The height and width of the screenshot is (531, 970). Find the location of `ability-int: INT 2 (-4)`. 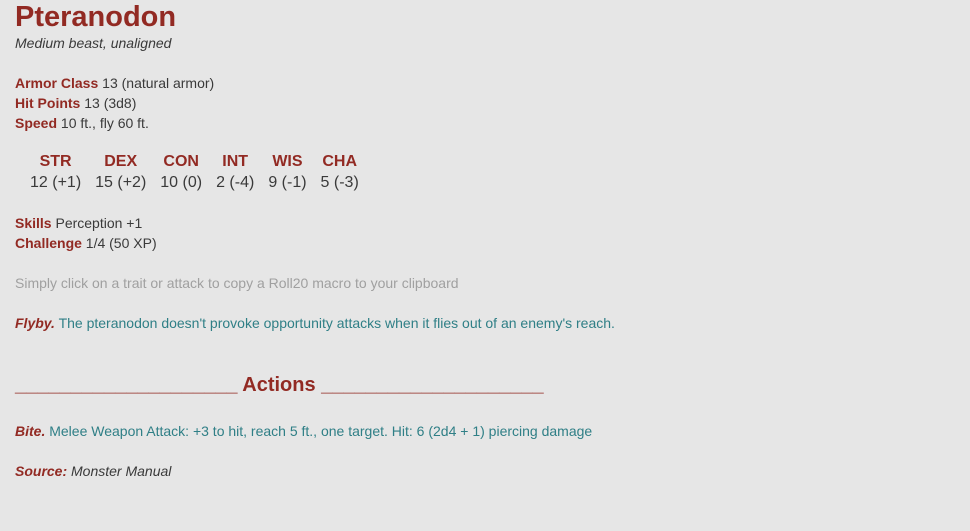

ability-int: INT 2 (-4) is located at coordinates (235, 172).